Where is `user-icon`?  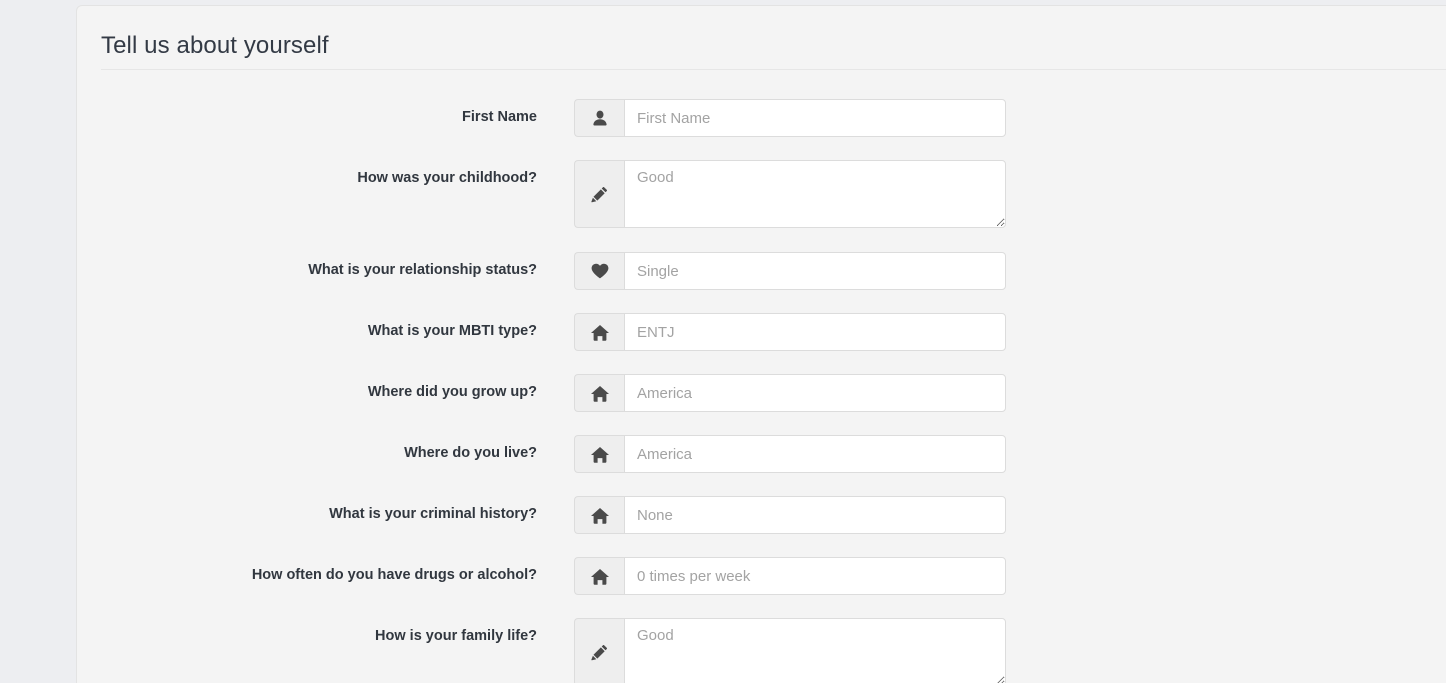
user-icon is located at coordinates (599, 118).